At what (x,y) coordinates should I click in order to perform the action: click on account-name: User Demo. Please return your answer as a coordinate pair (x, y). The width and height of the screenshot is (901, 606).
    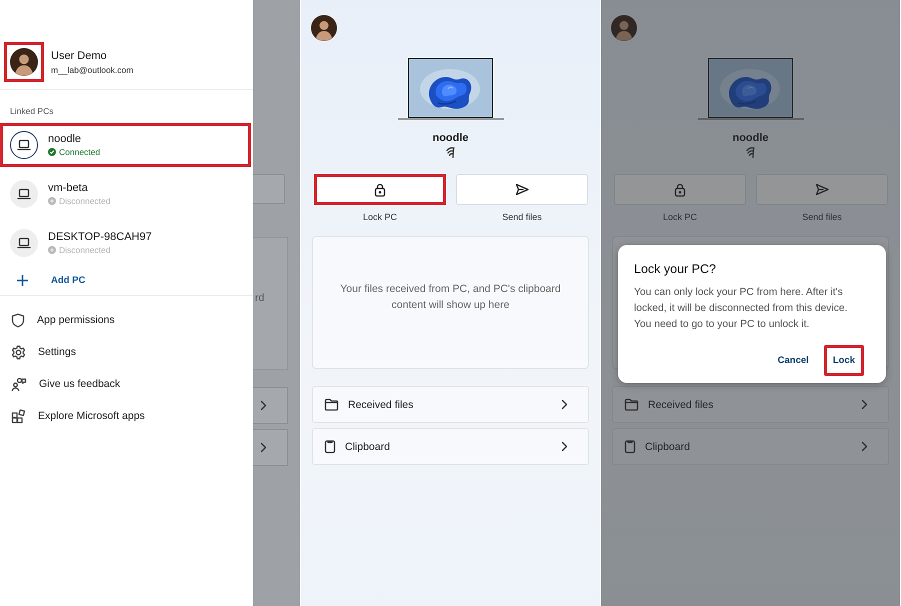
    Looking at the image, I should click on (79, 56).